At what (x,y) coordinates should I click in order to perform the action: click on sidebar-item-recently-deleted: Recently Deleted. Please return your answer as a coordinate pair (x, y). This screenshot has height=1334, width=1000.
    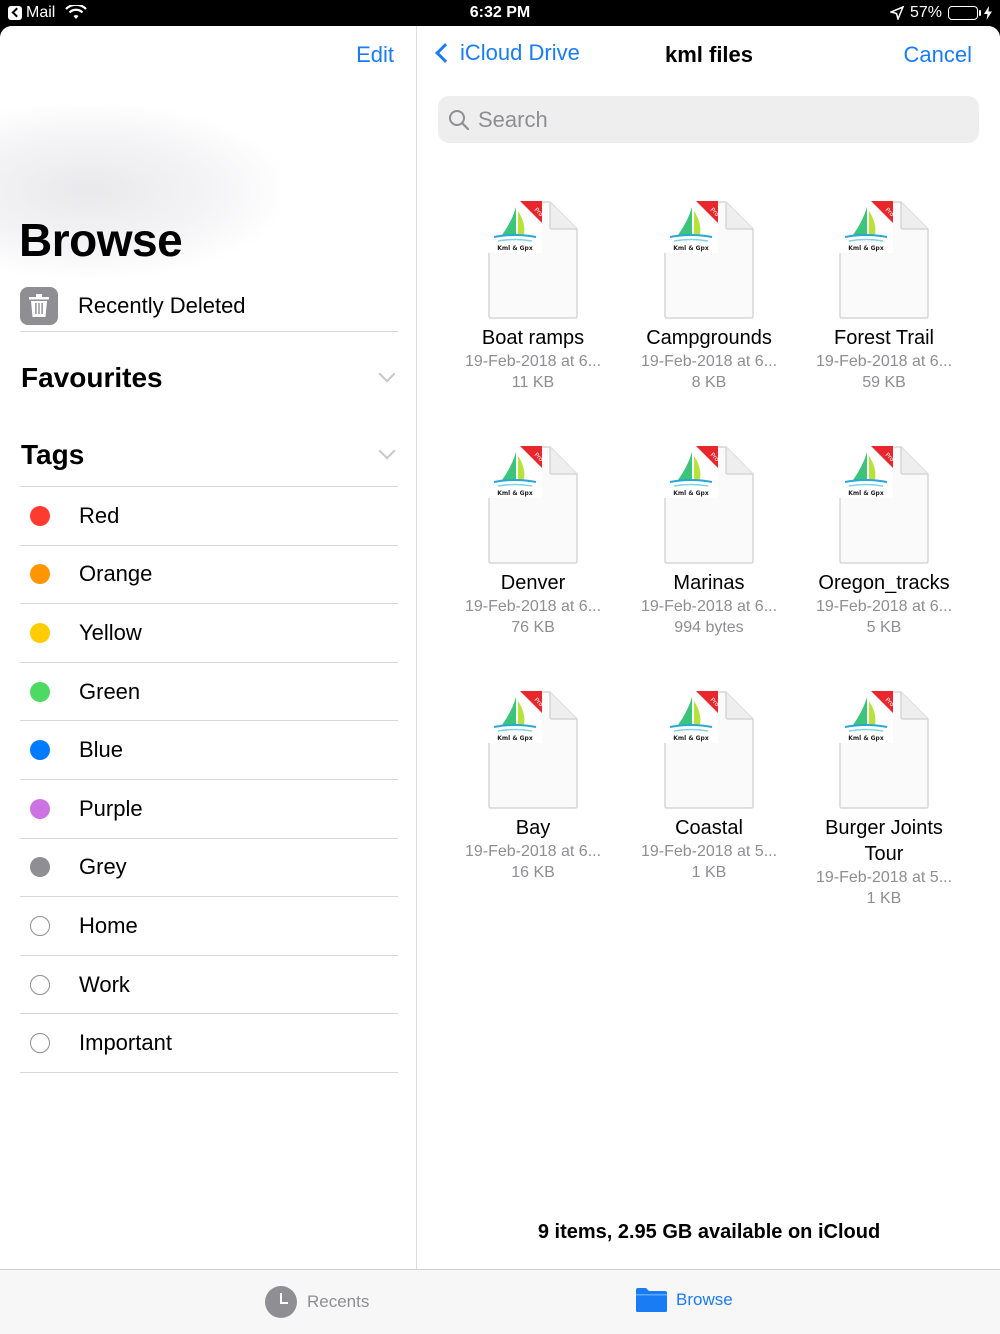
    Looking at the image, I should click on (209, 306).